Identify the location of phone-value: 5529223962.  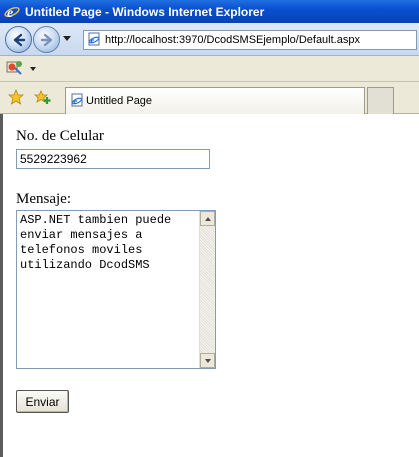
(53, 159).